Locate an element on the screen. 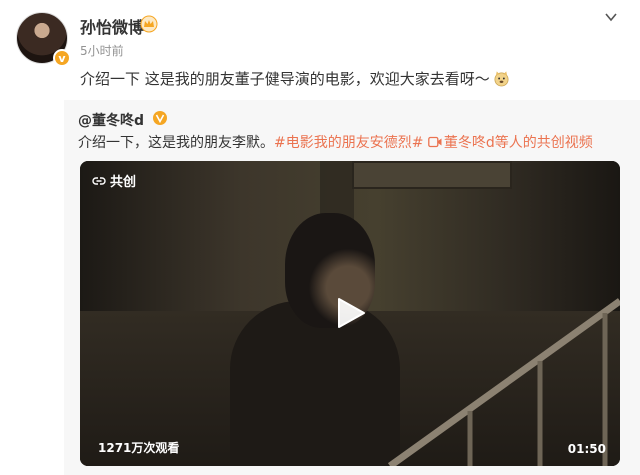 This screenshot has height=475, width=640. co-creation-label: 共创 is located at coordinates (123, 182).